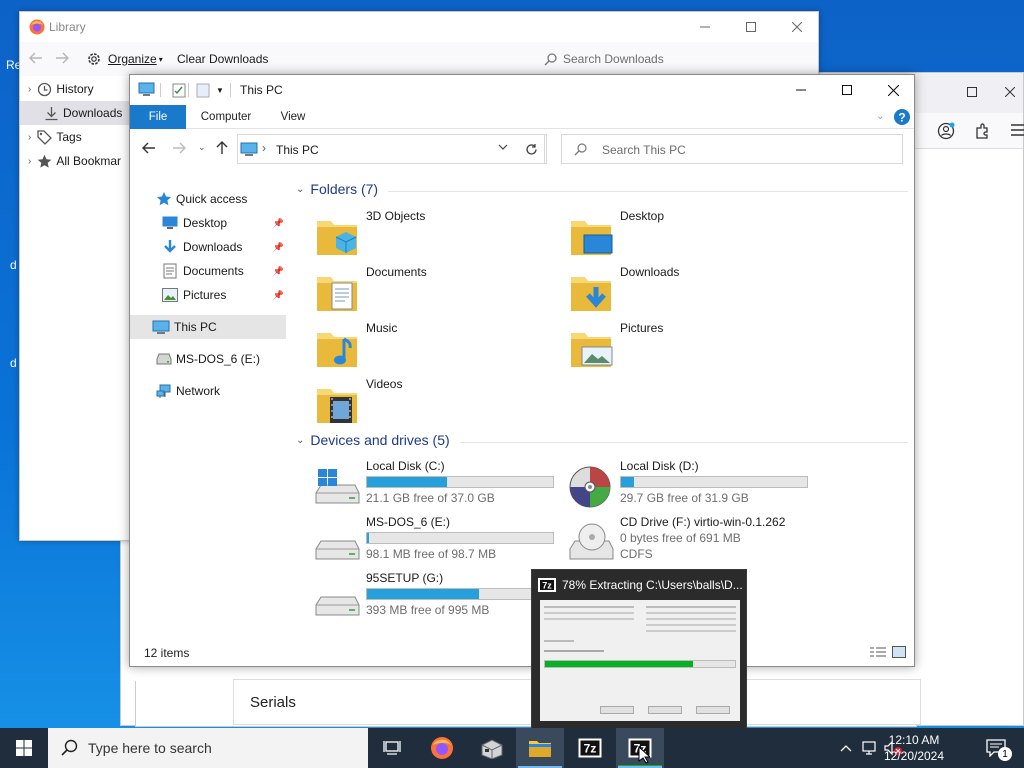 Image resolution: width=1024 pixels, height=768 pixels. Describe the element at coordinates (492, 748) in the screenshot. I see `taskbar-virtualbox-app` at that location.